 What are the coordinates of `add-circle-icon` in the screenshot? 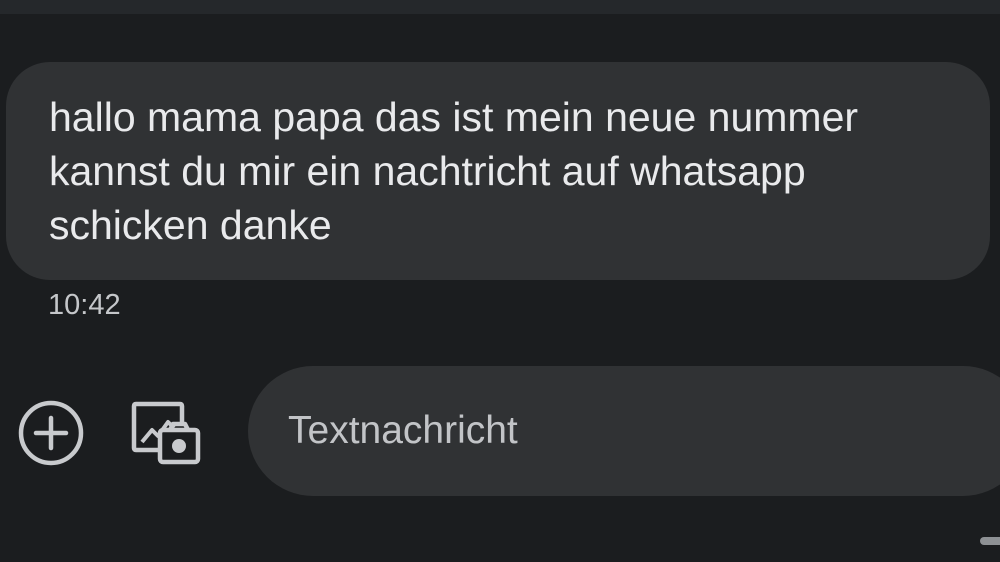 It's located at (51, 433).